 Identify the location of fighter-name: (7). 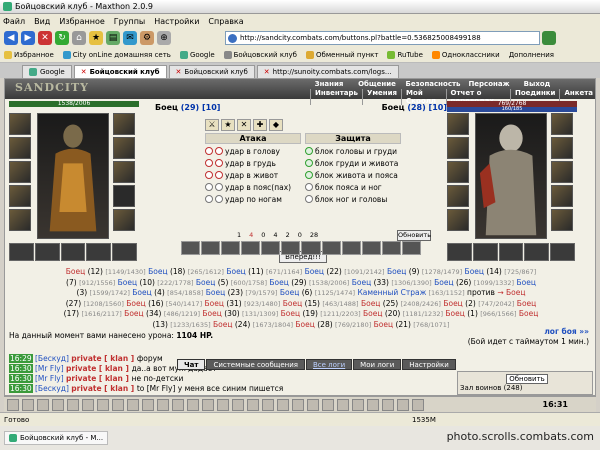
(72, 282).